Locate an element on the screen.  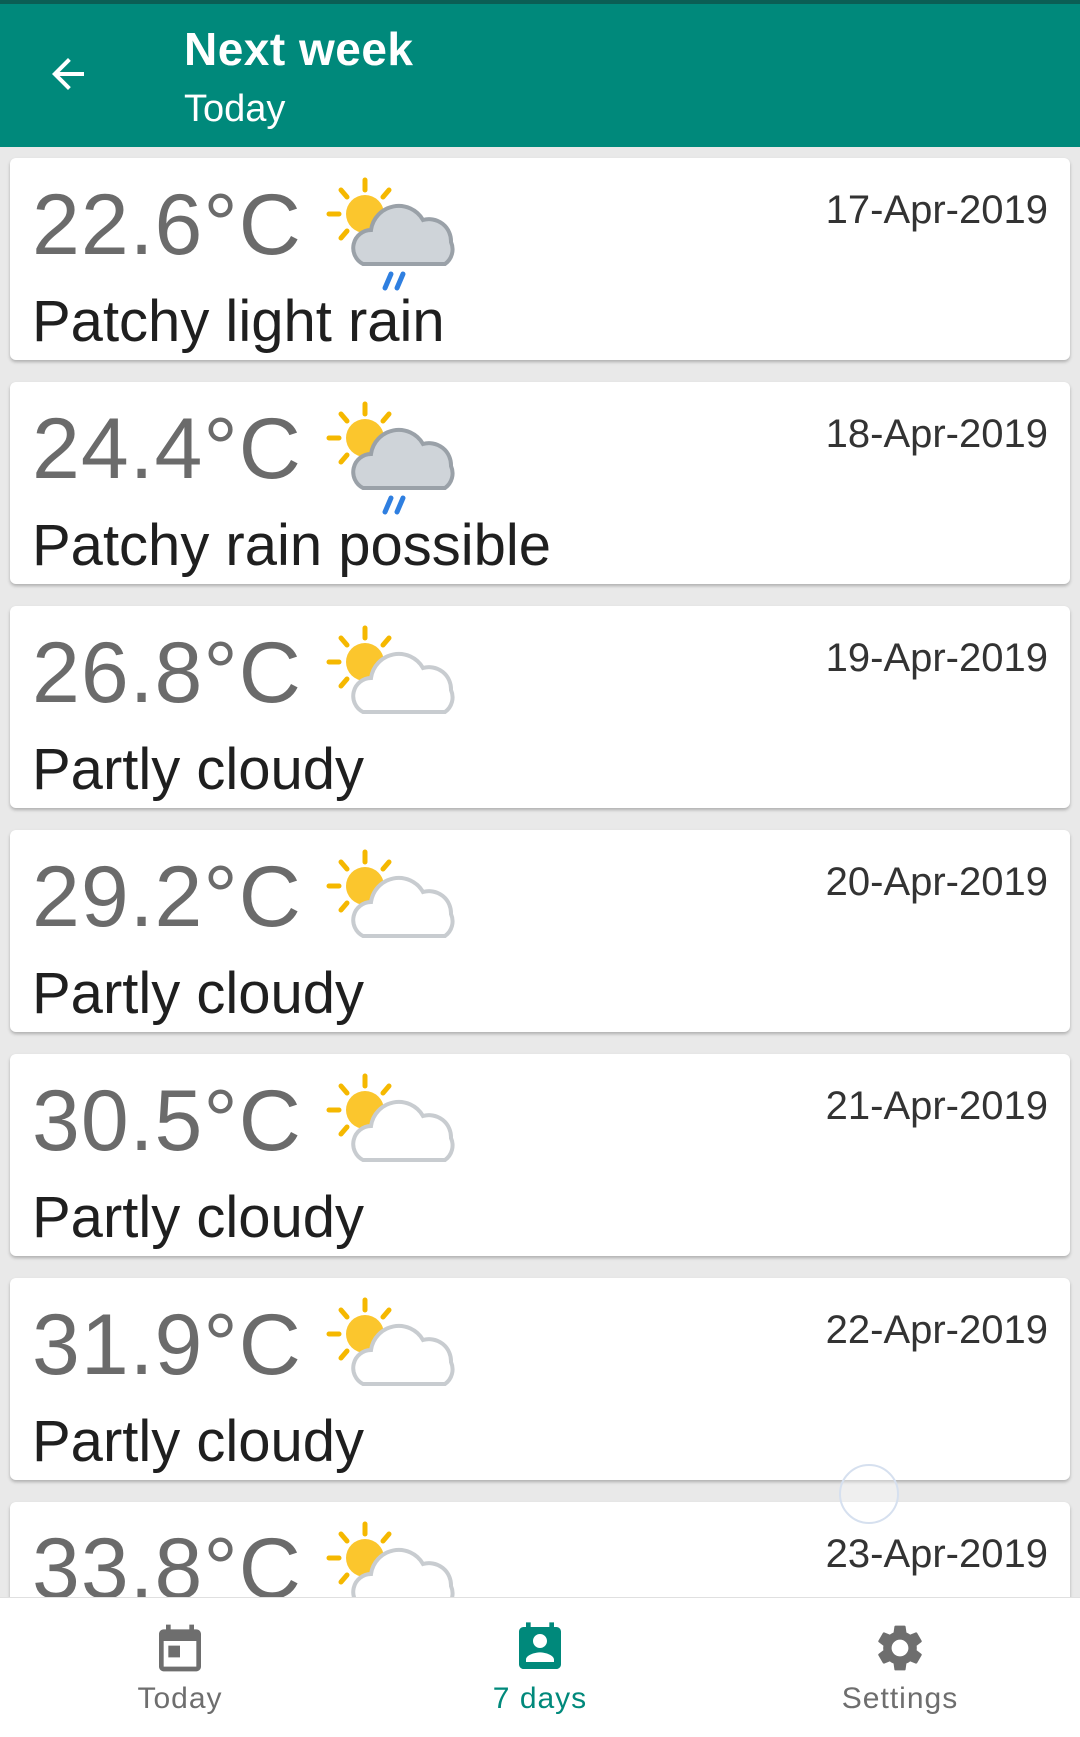
forecast-card: 33.8°C 23-Apr-2019 is located at coordinates (540, 1549).